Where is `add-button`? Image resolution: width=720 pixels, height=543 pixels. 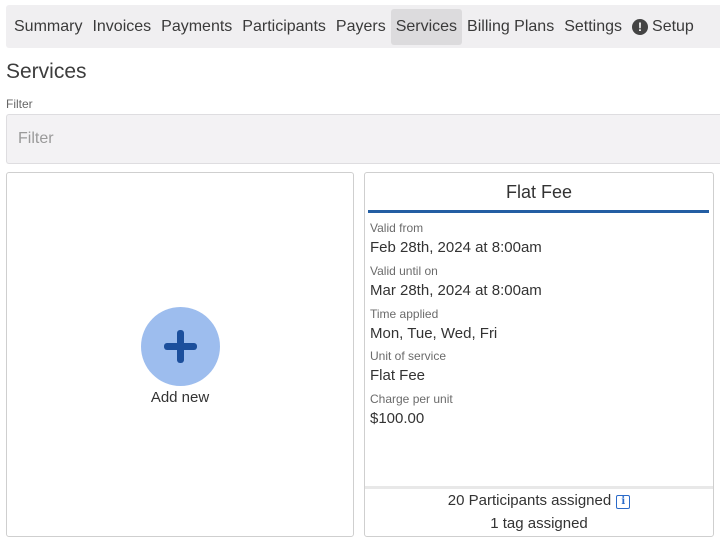 add-button is located at coordinates (180, 346).